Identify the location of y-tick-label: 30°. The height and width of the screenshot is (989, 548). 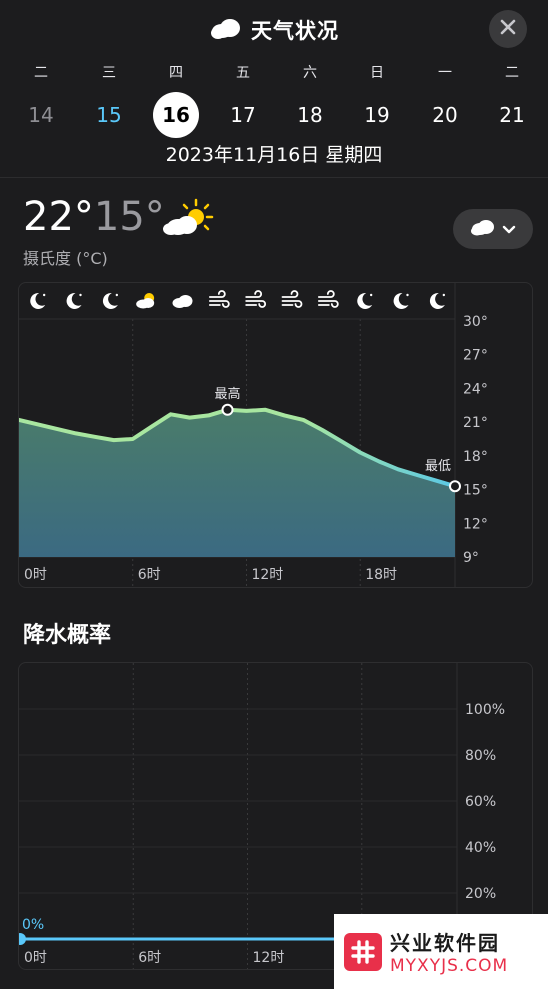
(475, 322).